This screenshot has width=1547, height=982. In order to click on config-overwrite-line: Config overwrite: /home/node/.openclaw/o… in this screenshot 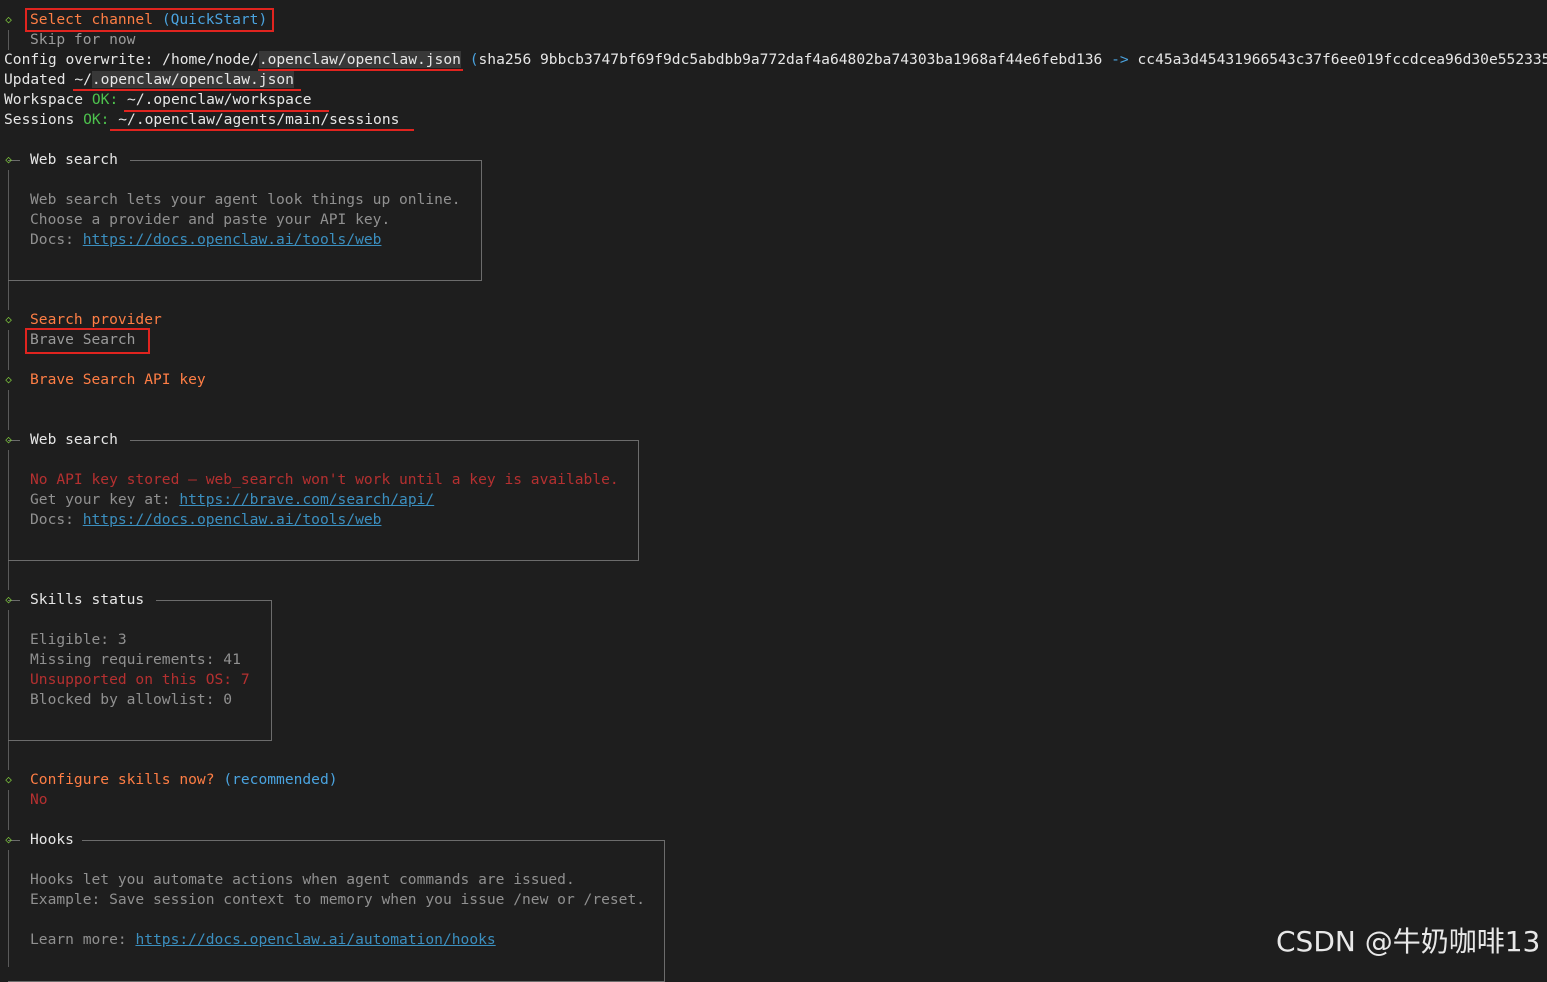, I will do `click(775, 60)`.